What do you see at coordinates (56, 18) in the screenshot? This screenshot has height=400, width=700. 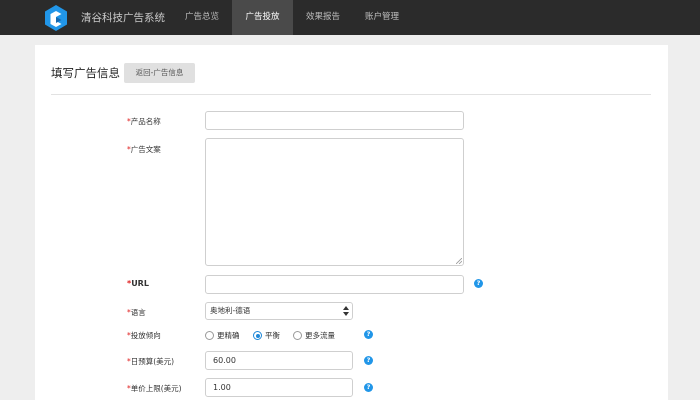 I see `logo-icon` at bounding box center [56, 18].